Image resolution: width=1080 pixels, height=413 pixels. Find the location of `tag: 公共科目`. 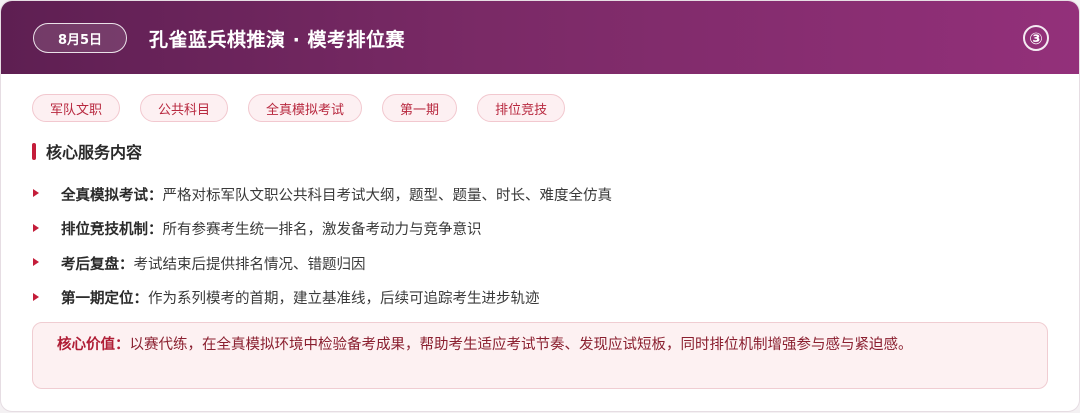

tag: 公共科目 is located at coordinates (184, 108).